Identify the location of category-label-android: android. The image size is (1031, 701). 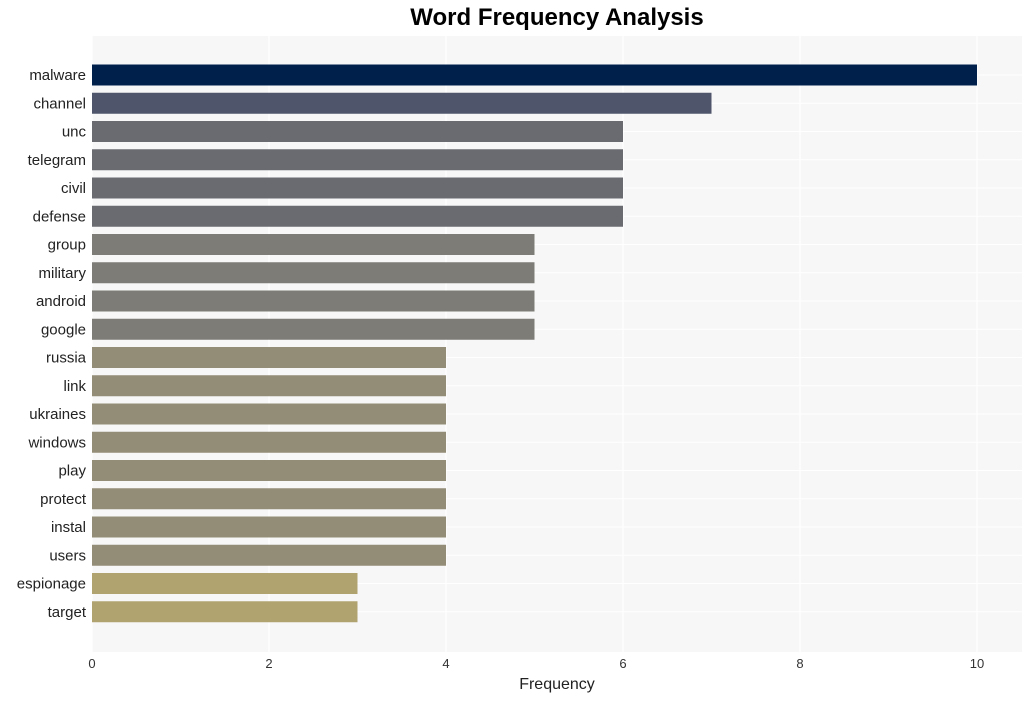
(61, 301).